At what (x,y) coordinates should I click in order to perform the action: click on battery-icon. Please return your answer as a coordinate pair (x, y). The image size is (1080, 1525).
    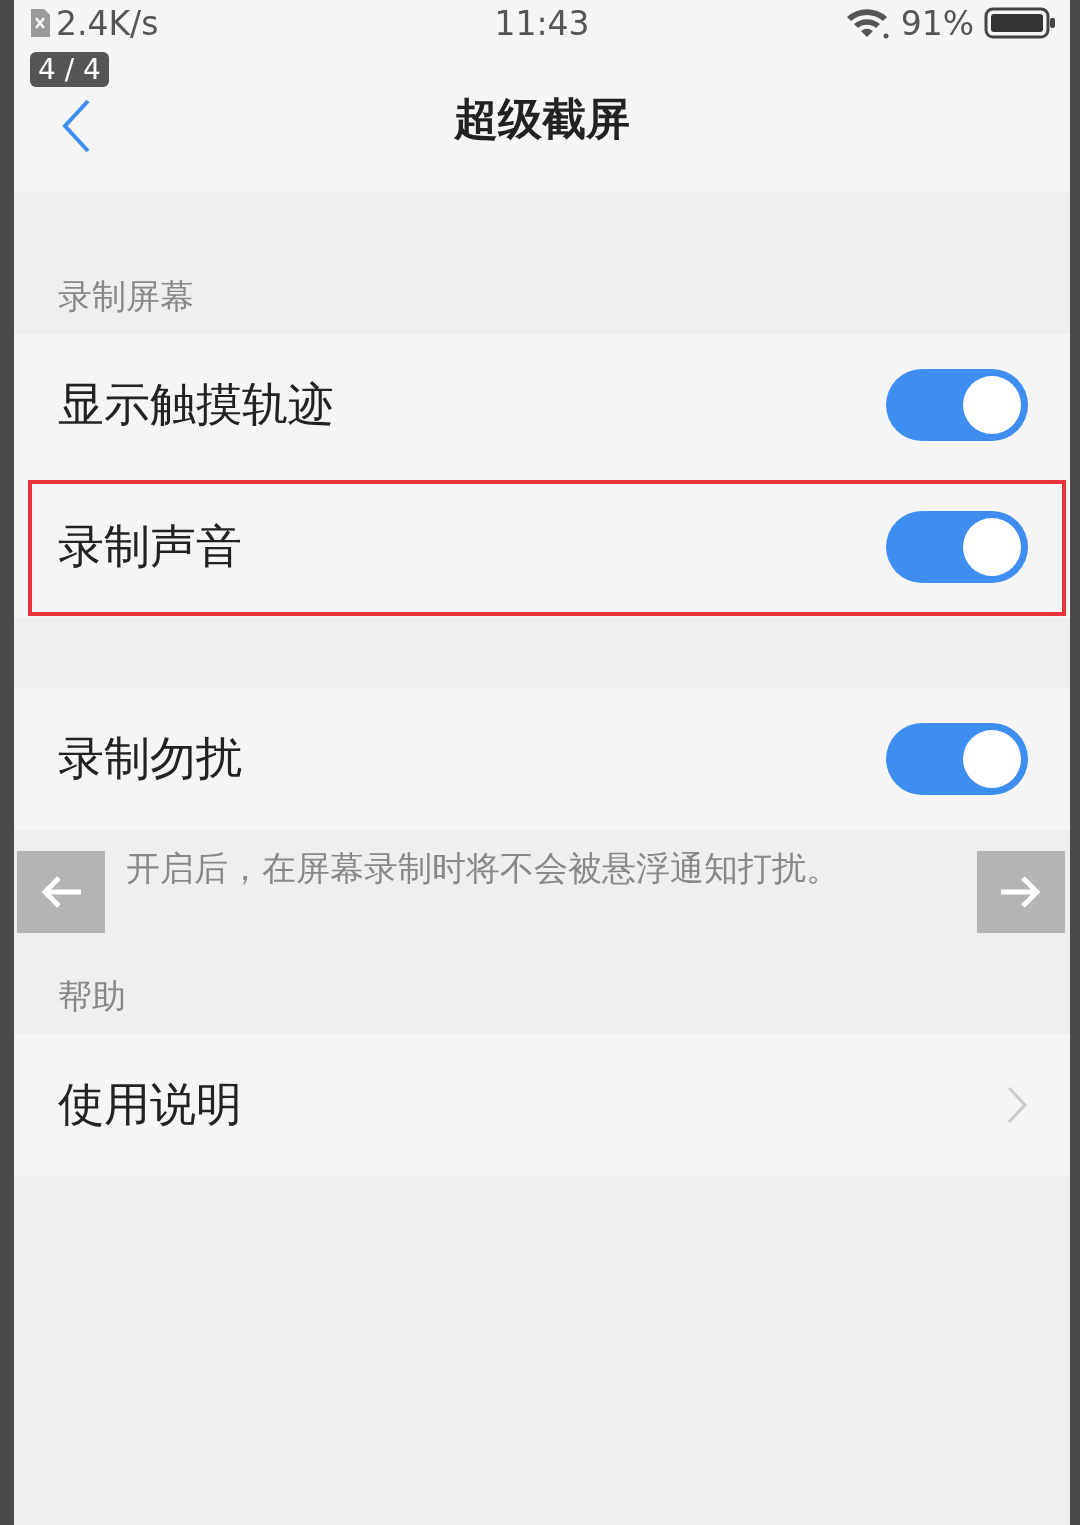
    Looking at the image, I should click on (1020, 23).